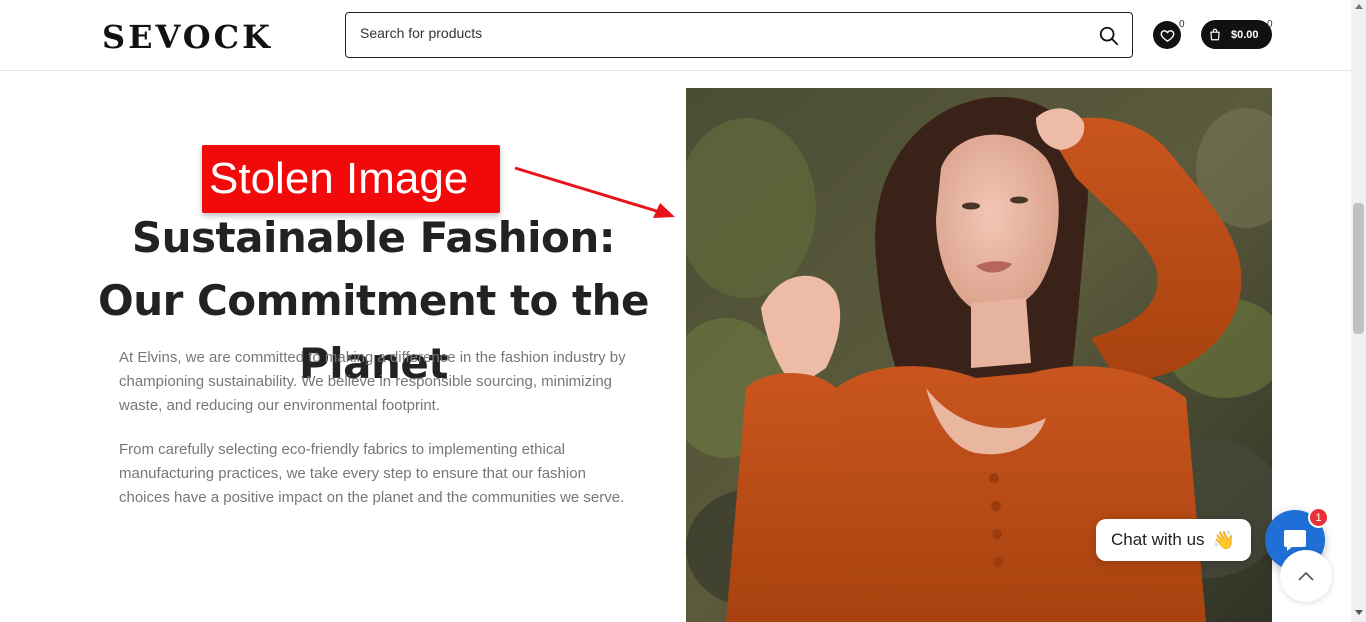  I want to click on cart-count: 0, so click(1270, 24).